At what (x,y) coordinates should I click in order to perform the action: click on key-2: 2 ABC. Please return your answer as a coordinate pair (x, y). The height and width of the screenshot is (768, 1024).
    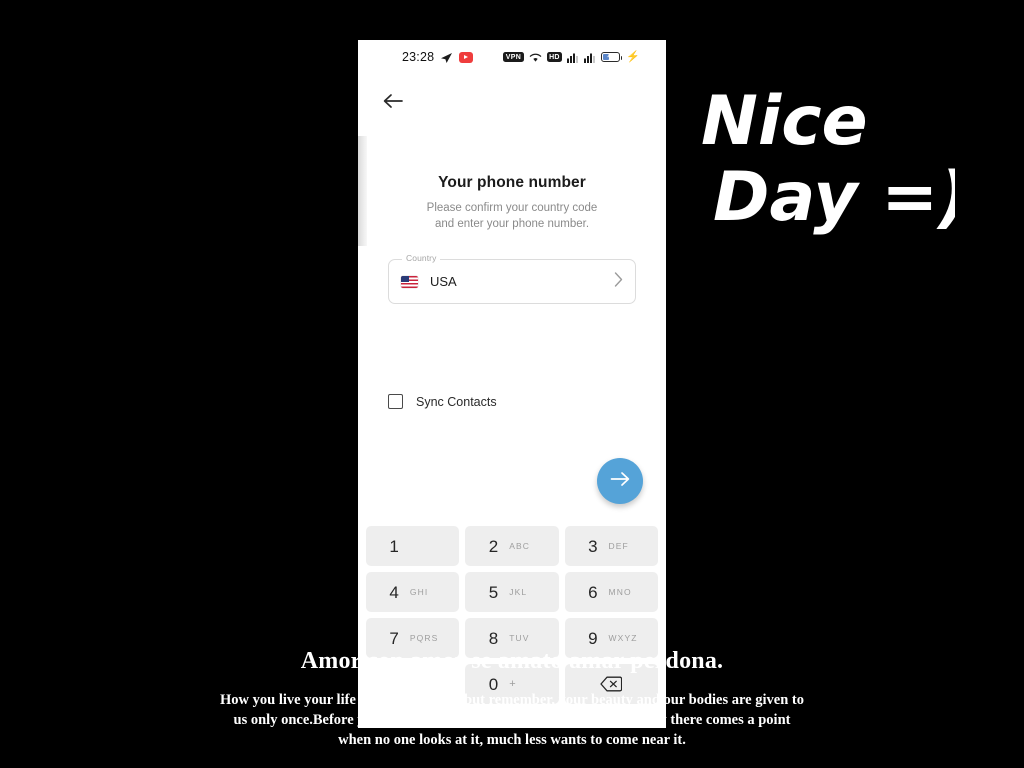
    Looking at the image, I should click on (512, 546).